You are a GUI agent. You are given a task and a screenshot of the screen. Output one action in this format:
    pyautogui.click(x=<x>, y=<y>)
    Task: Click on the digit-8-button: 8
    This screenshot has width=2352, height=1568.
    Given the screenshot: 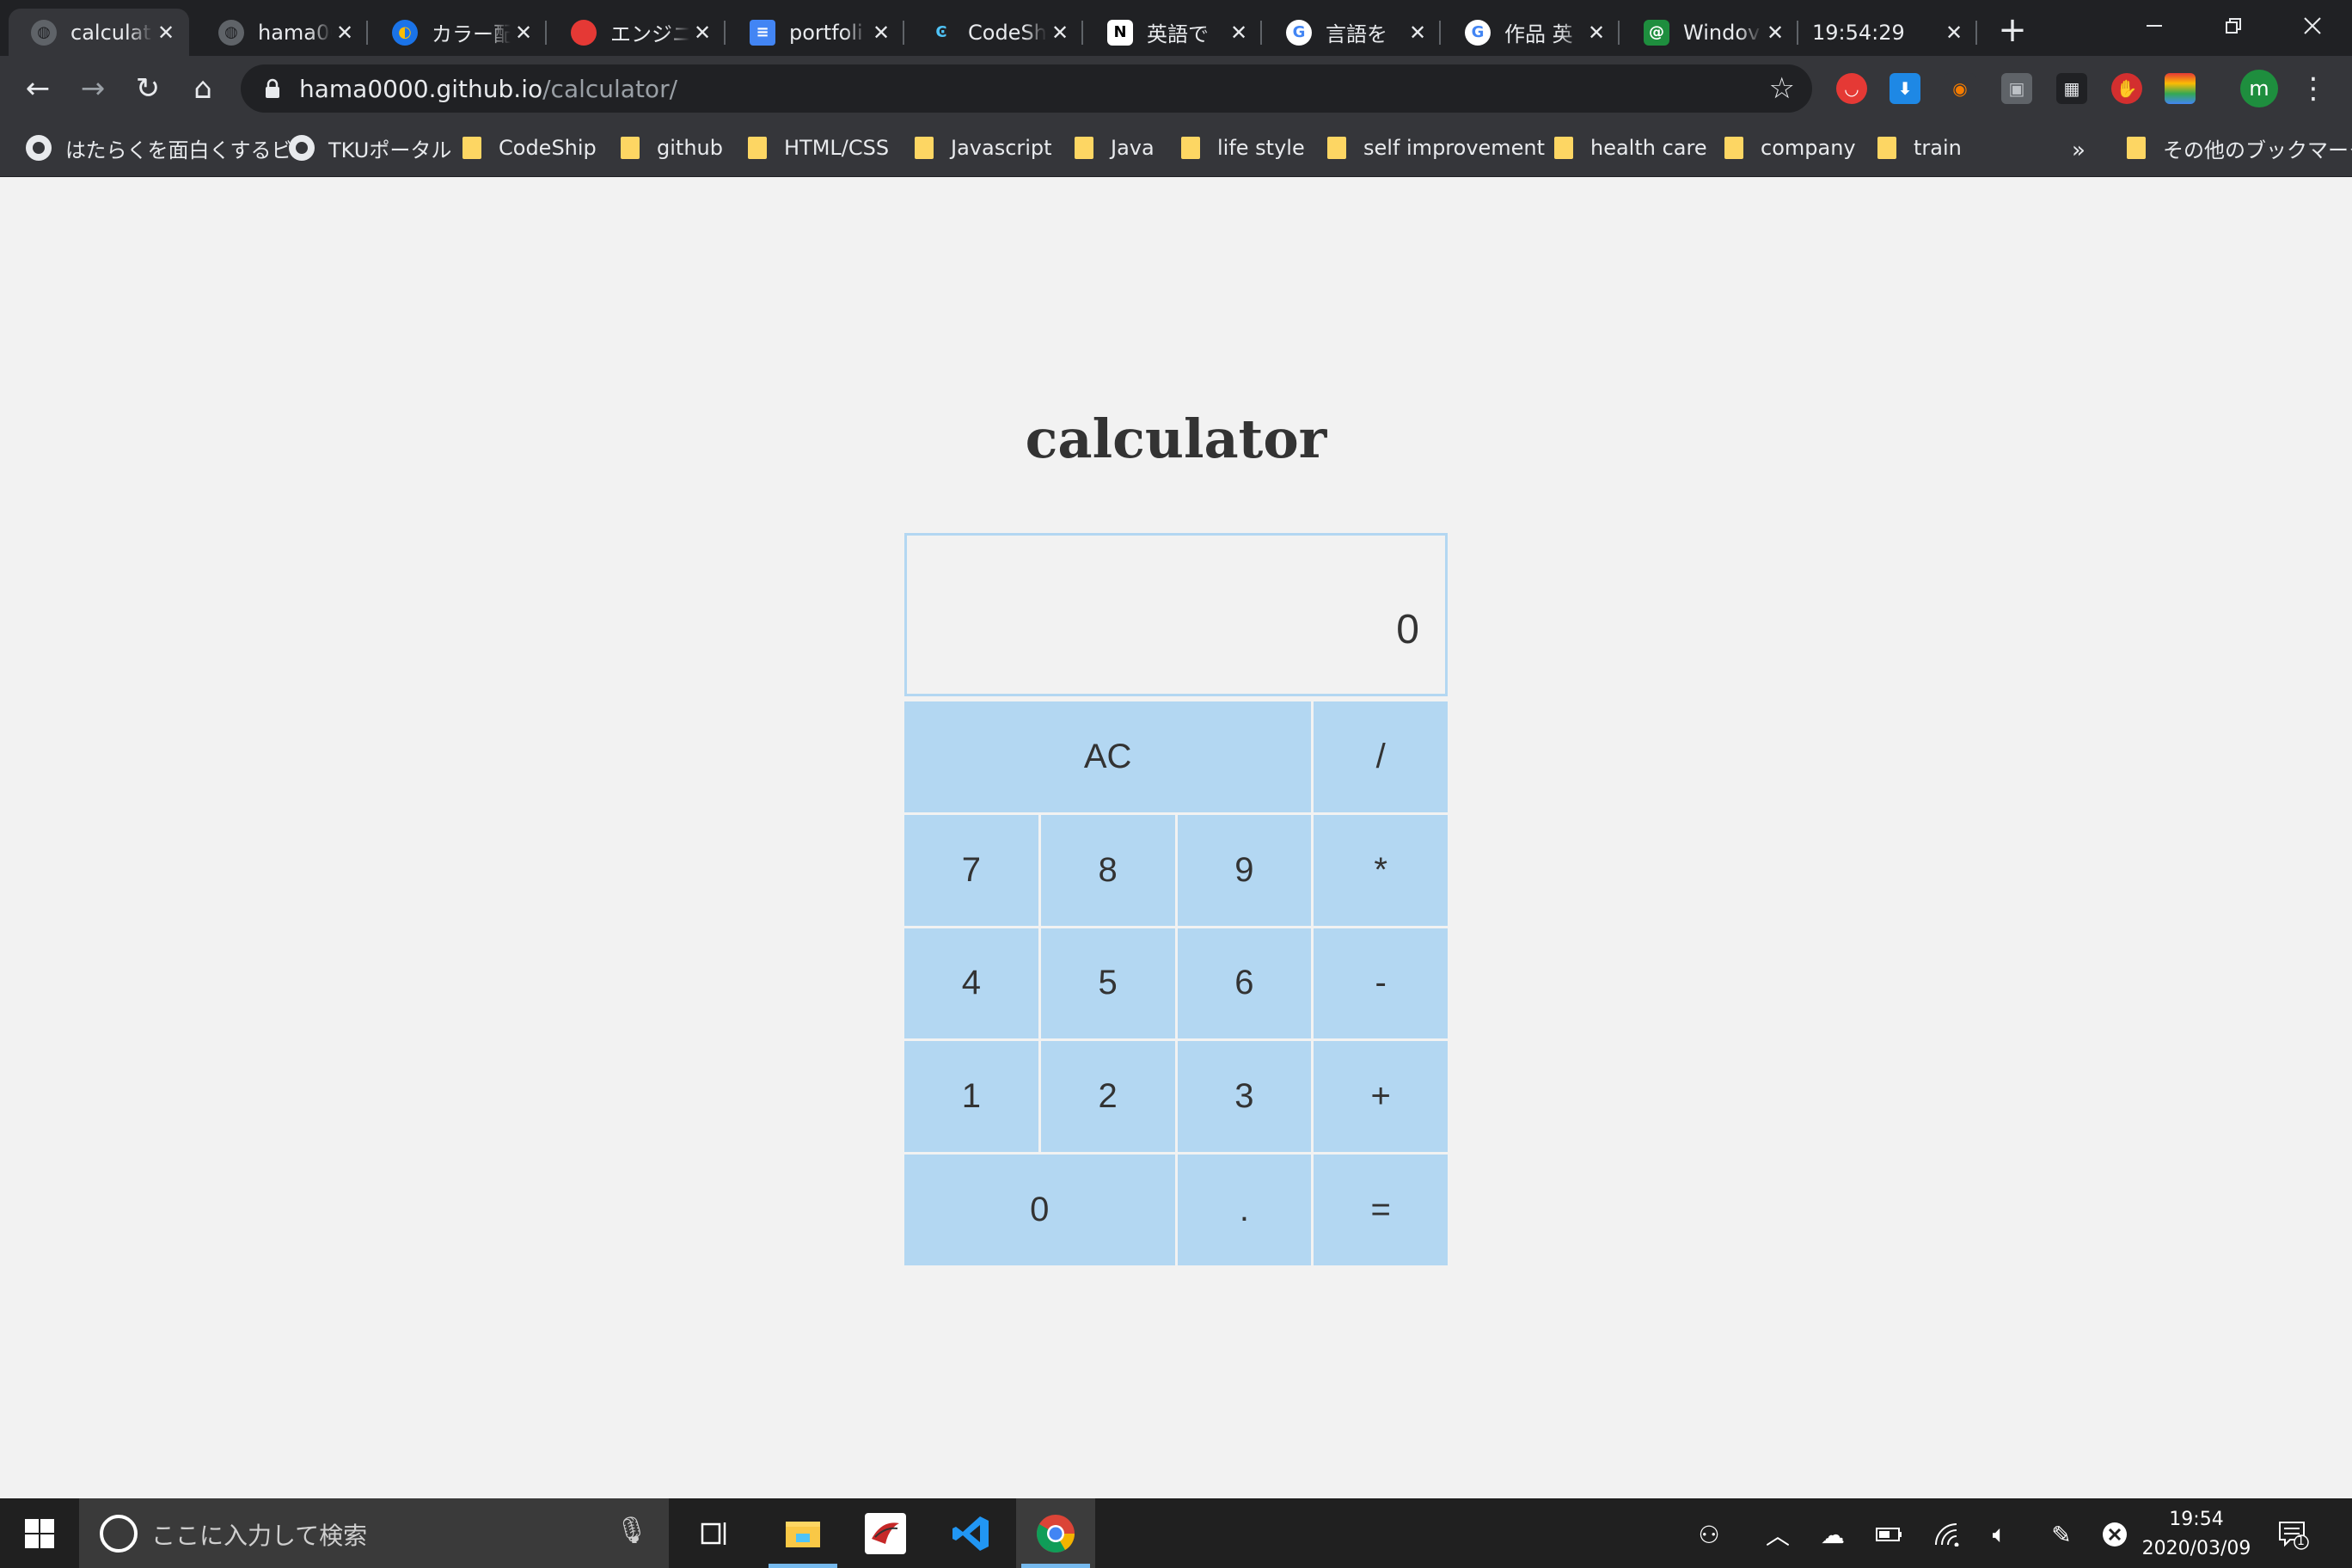 What is the action you would take?
    pyautogui.click(x=1107, y=870)
    